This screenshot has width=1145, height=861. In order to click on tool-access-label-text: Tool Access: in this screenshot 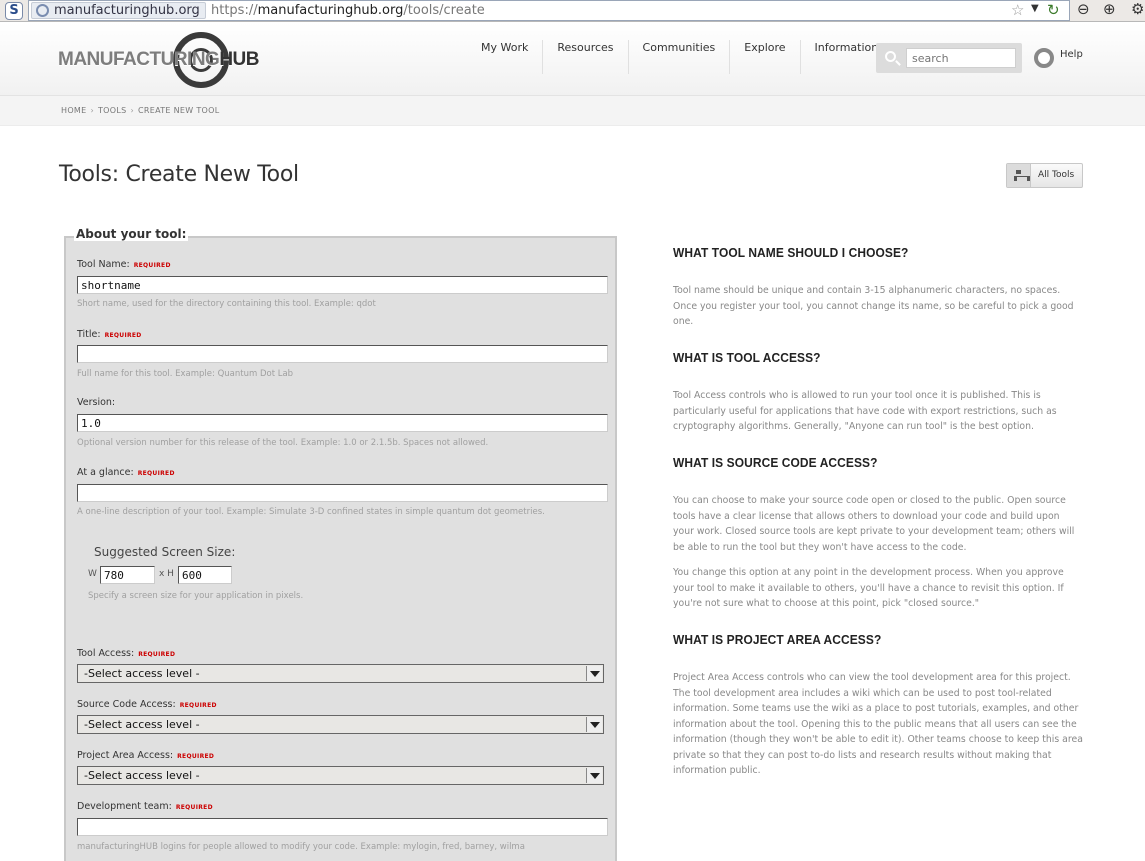, I will do `click(106, 653)`.